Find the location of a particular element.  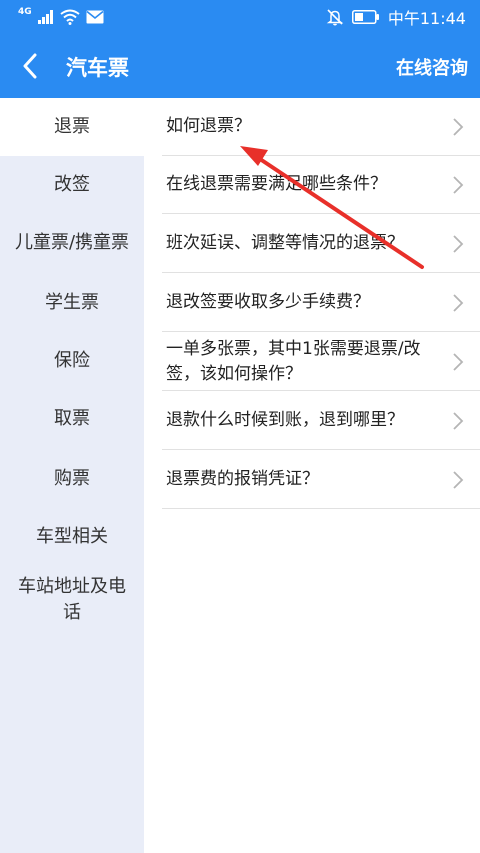

question-item: 在线退票需要满足哪些条件？ is located at coordinates (321, 185).